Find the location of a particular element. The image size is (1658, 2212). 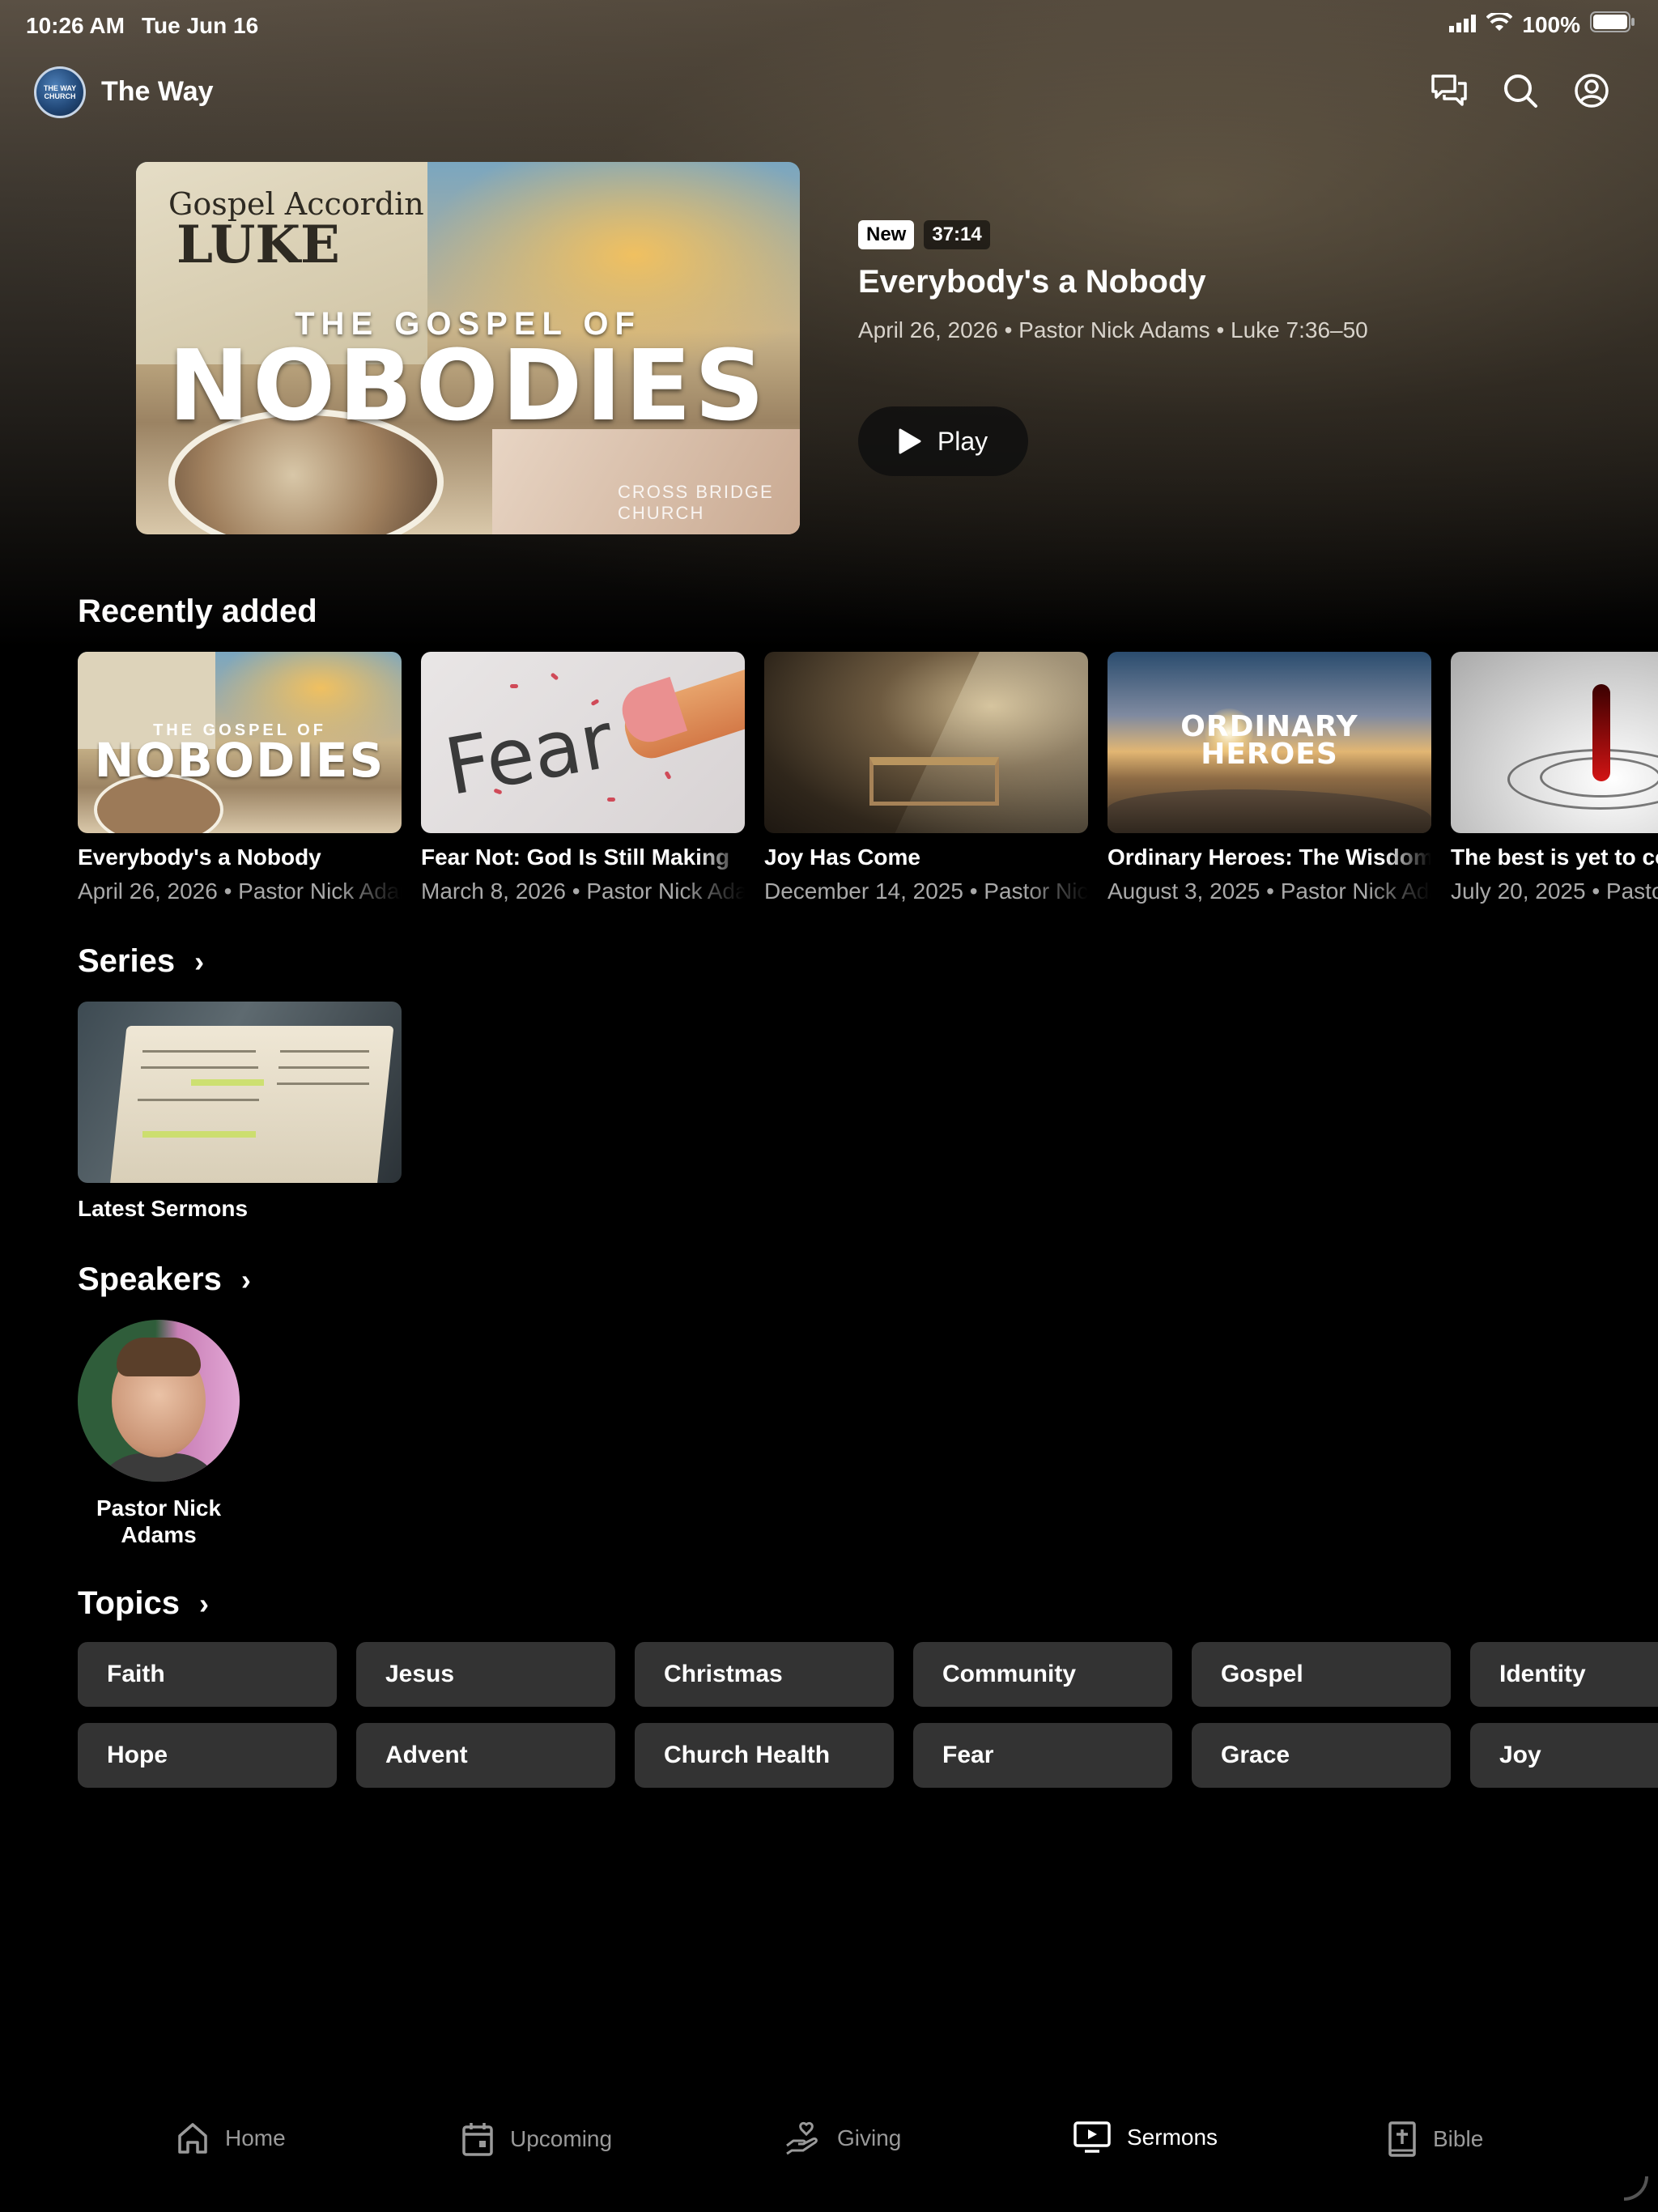

tab-label: Sermons is located at coordinates (1172, 2137).